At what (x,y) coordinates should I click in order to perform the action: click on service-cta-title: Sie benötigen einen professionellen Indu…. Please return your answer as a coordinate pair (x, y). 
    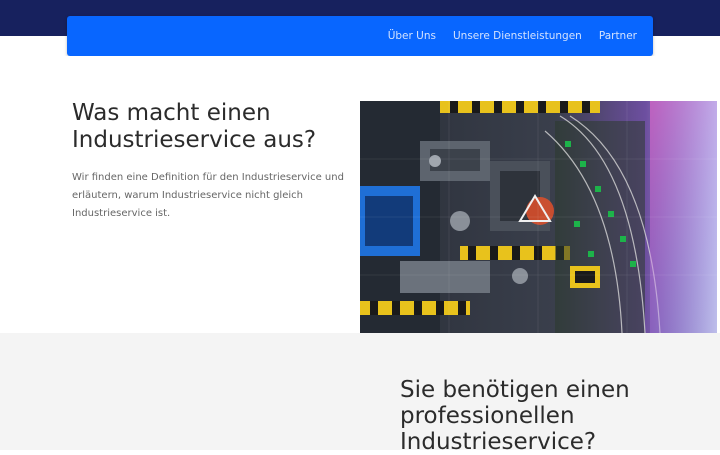
    Looking at the image, I should click on (515, 416).